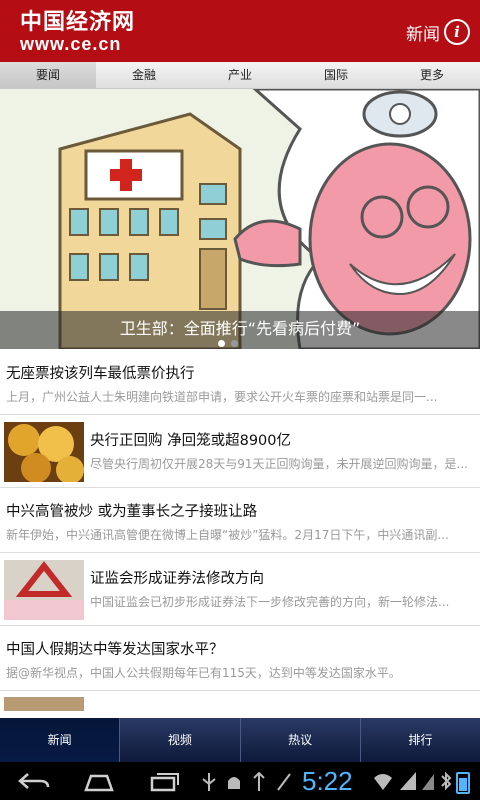  Describe the element at coordinates (240, 701) in the screenshot. I see `list-item-partial` at that location.